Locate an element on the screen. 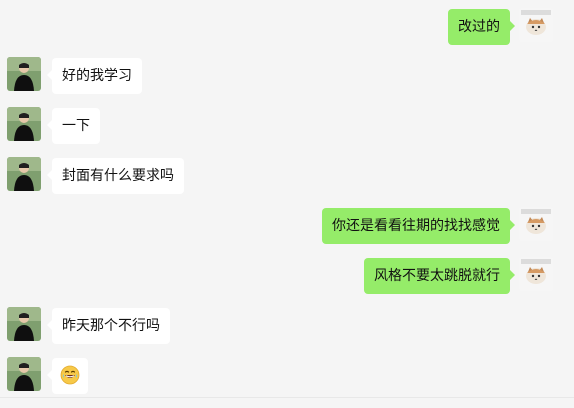 Image resolution: width=574 pixels, height=408 pixels. message-bubble: 风格不要太跳脱就行 is located at coordinates (439, 276).